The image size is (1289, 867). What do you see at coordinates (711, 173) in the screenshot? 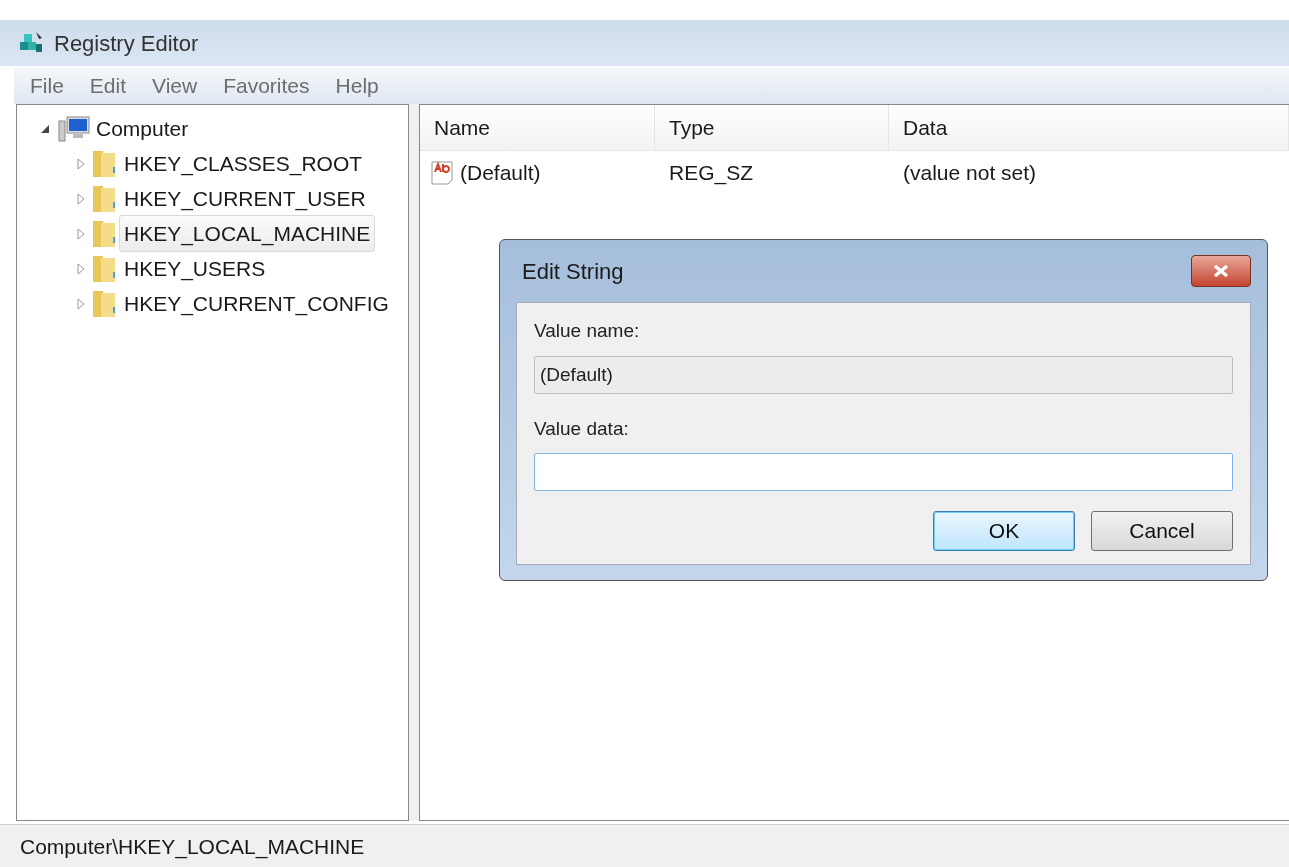
I see `table-cell-text: REG_SZ` at bounding box center [711, 173].